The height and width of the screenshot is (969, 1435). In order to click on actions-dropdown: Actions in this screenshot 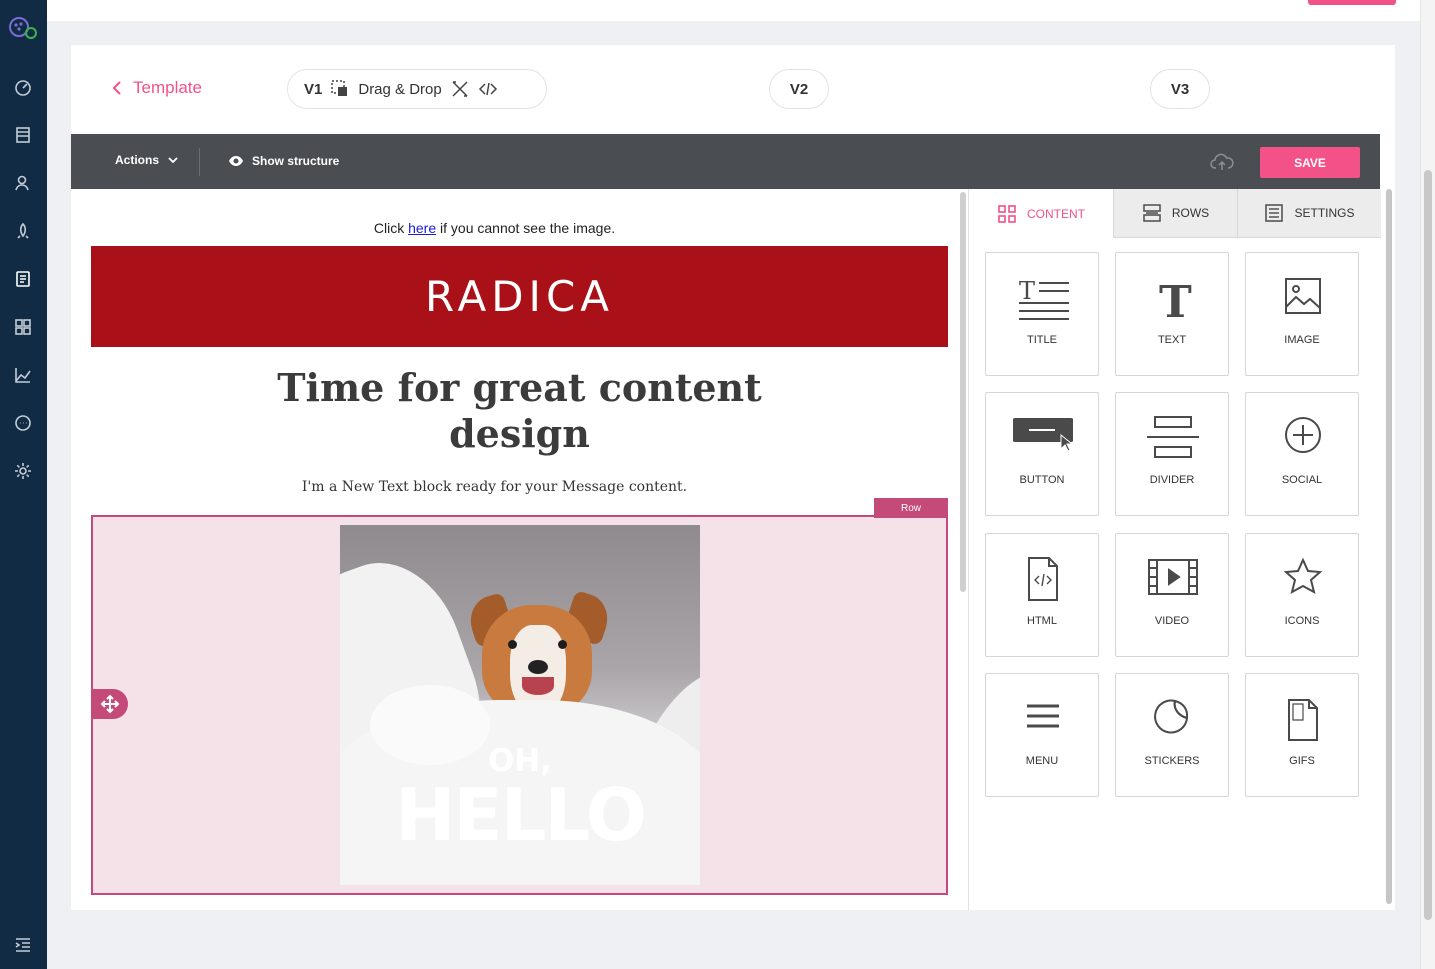, I will do `click(147, 160)`.